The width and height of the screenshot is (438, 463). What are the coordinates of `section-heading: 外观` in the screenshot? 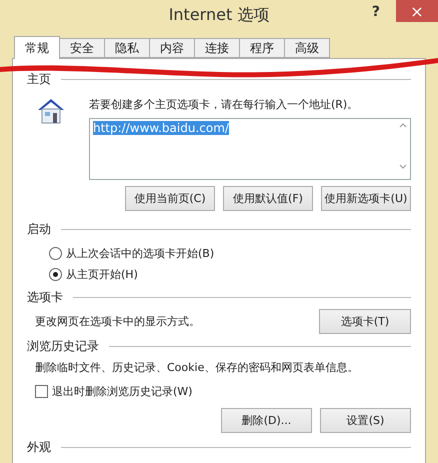 It's located at (39, 447).